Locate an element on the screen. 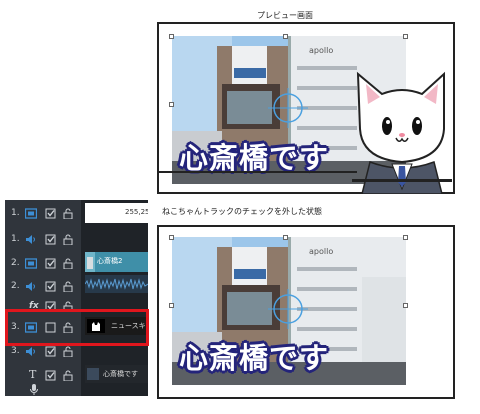 The image size is (480, 414). text-clip-thumbnail is located at coordinates (93, 374).